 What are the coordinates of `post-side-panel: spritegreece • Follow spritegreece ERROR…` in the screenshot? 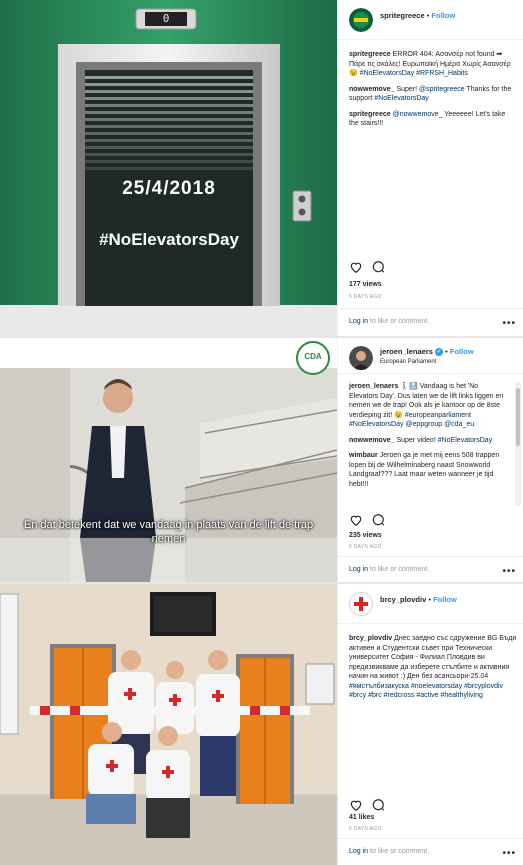 It's located at (430, 168).